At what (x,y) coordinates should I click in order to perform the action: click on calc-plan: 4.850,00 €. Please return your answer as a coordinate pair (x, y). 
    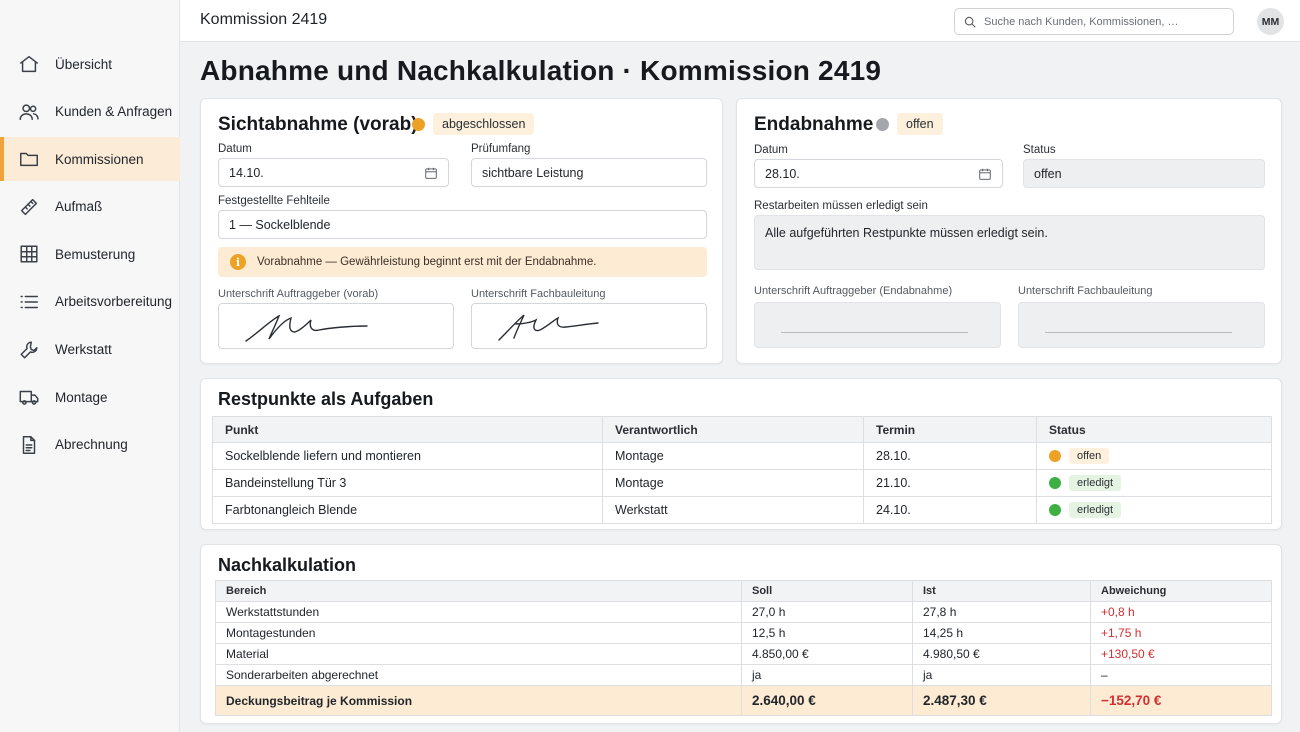
    Looking at the image, I should click on (827, 654).